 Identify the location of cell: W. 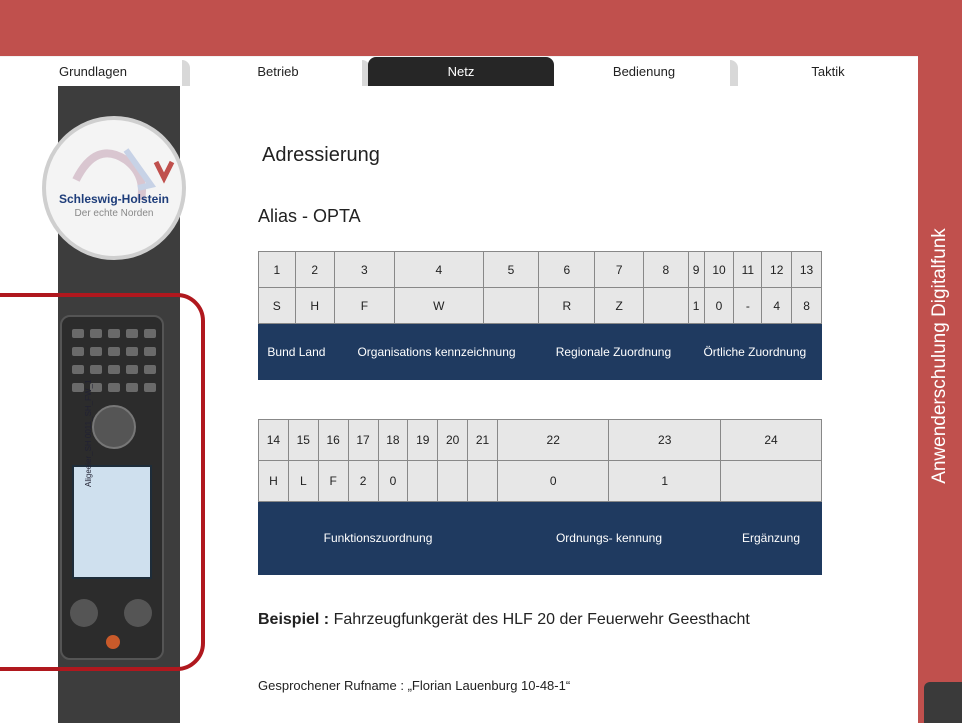
(438, 305).